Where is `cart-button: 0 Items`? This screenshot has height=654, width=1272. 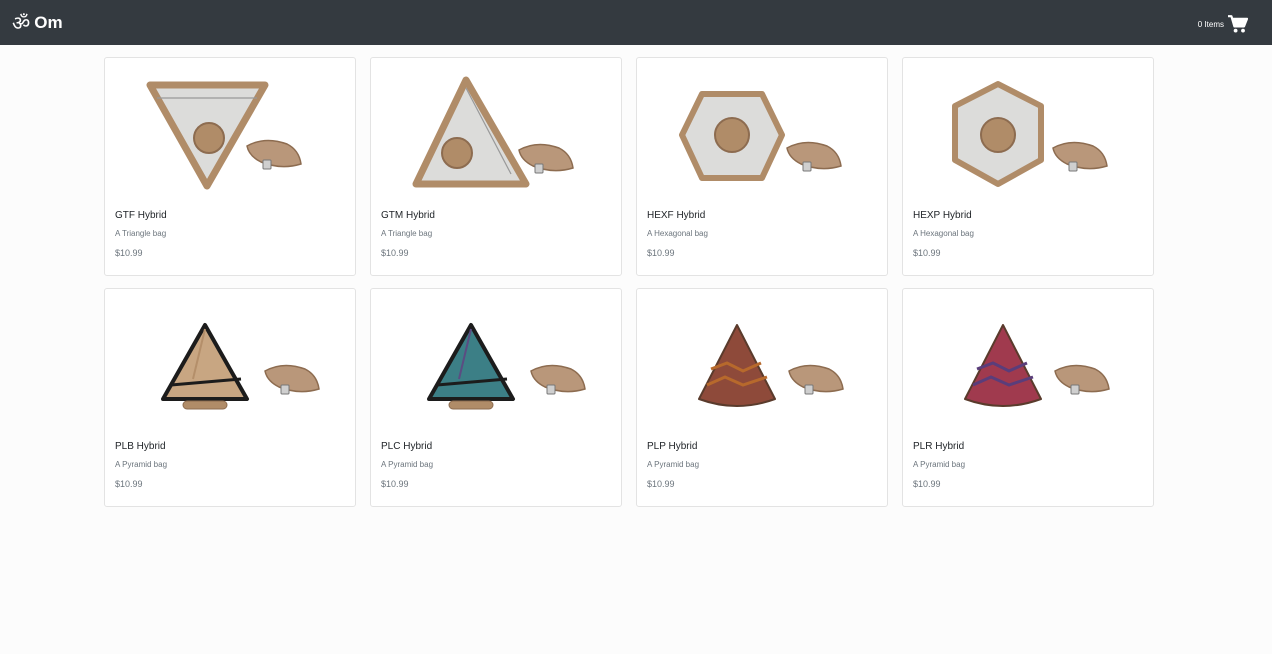
cart-button: 0 Items is located at coordinates (1223, 24).